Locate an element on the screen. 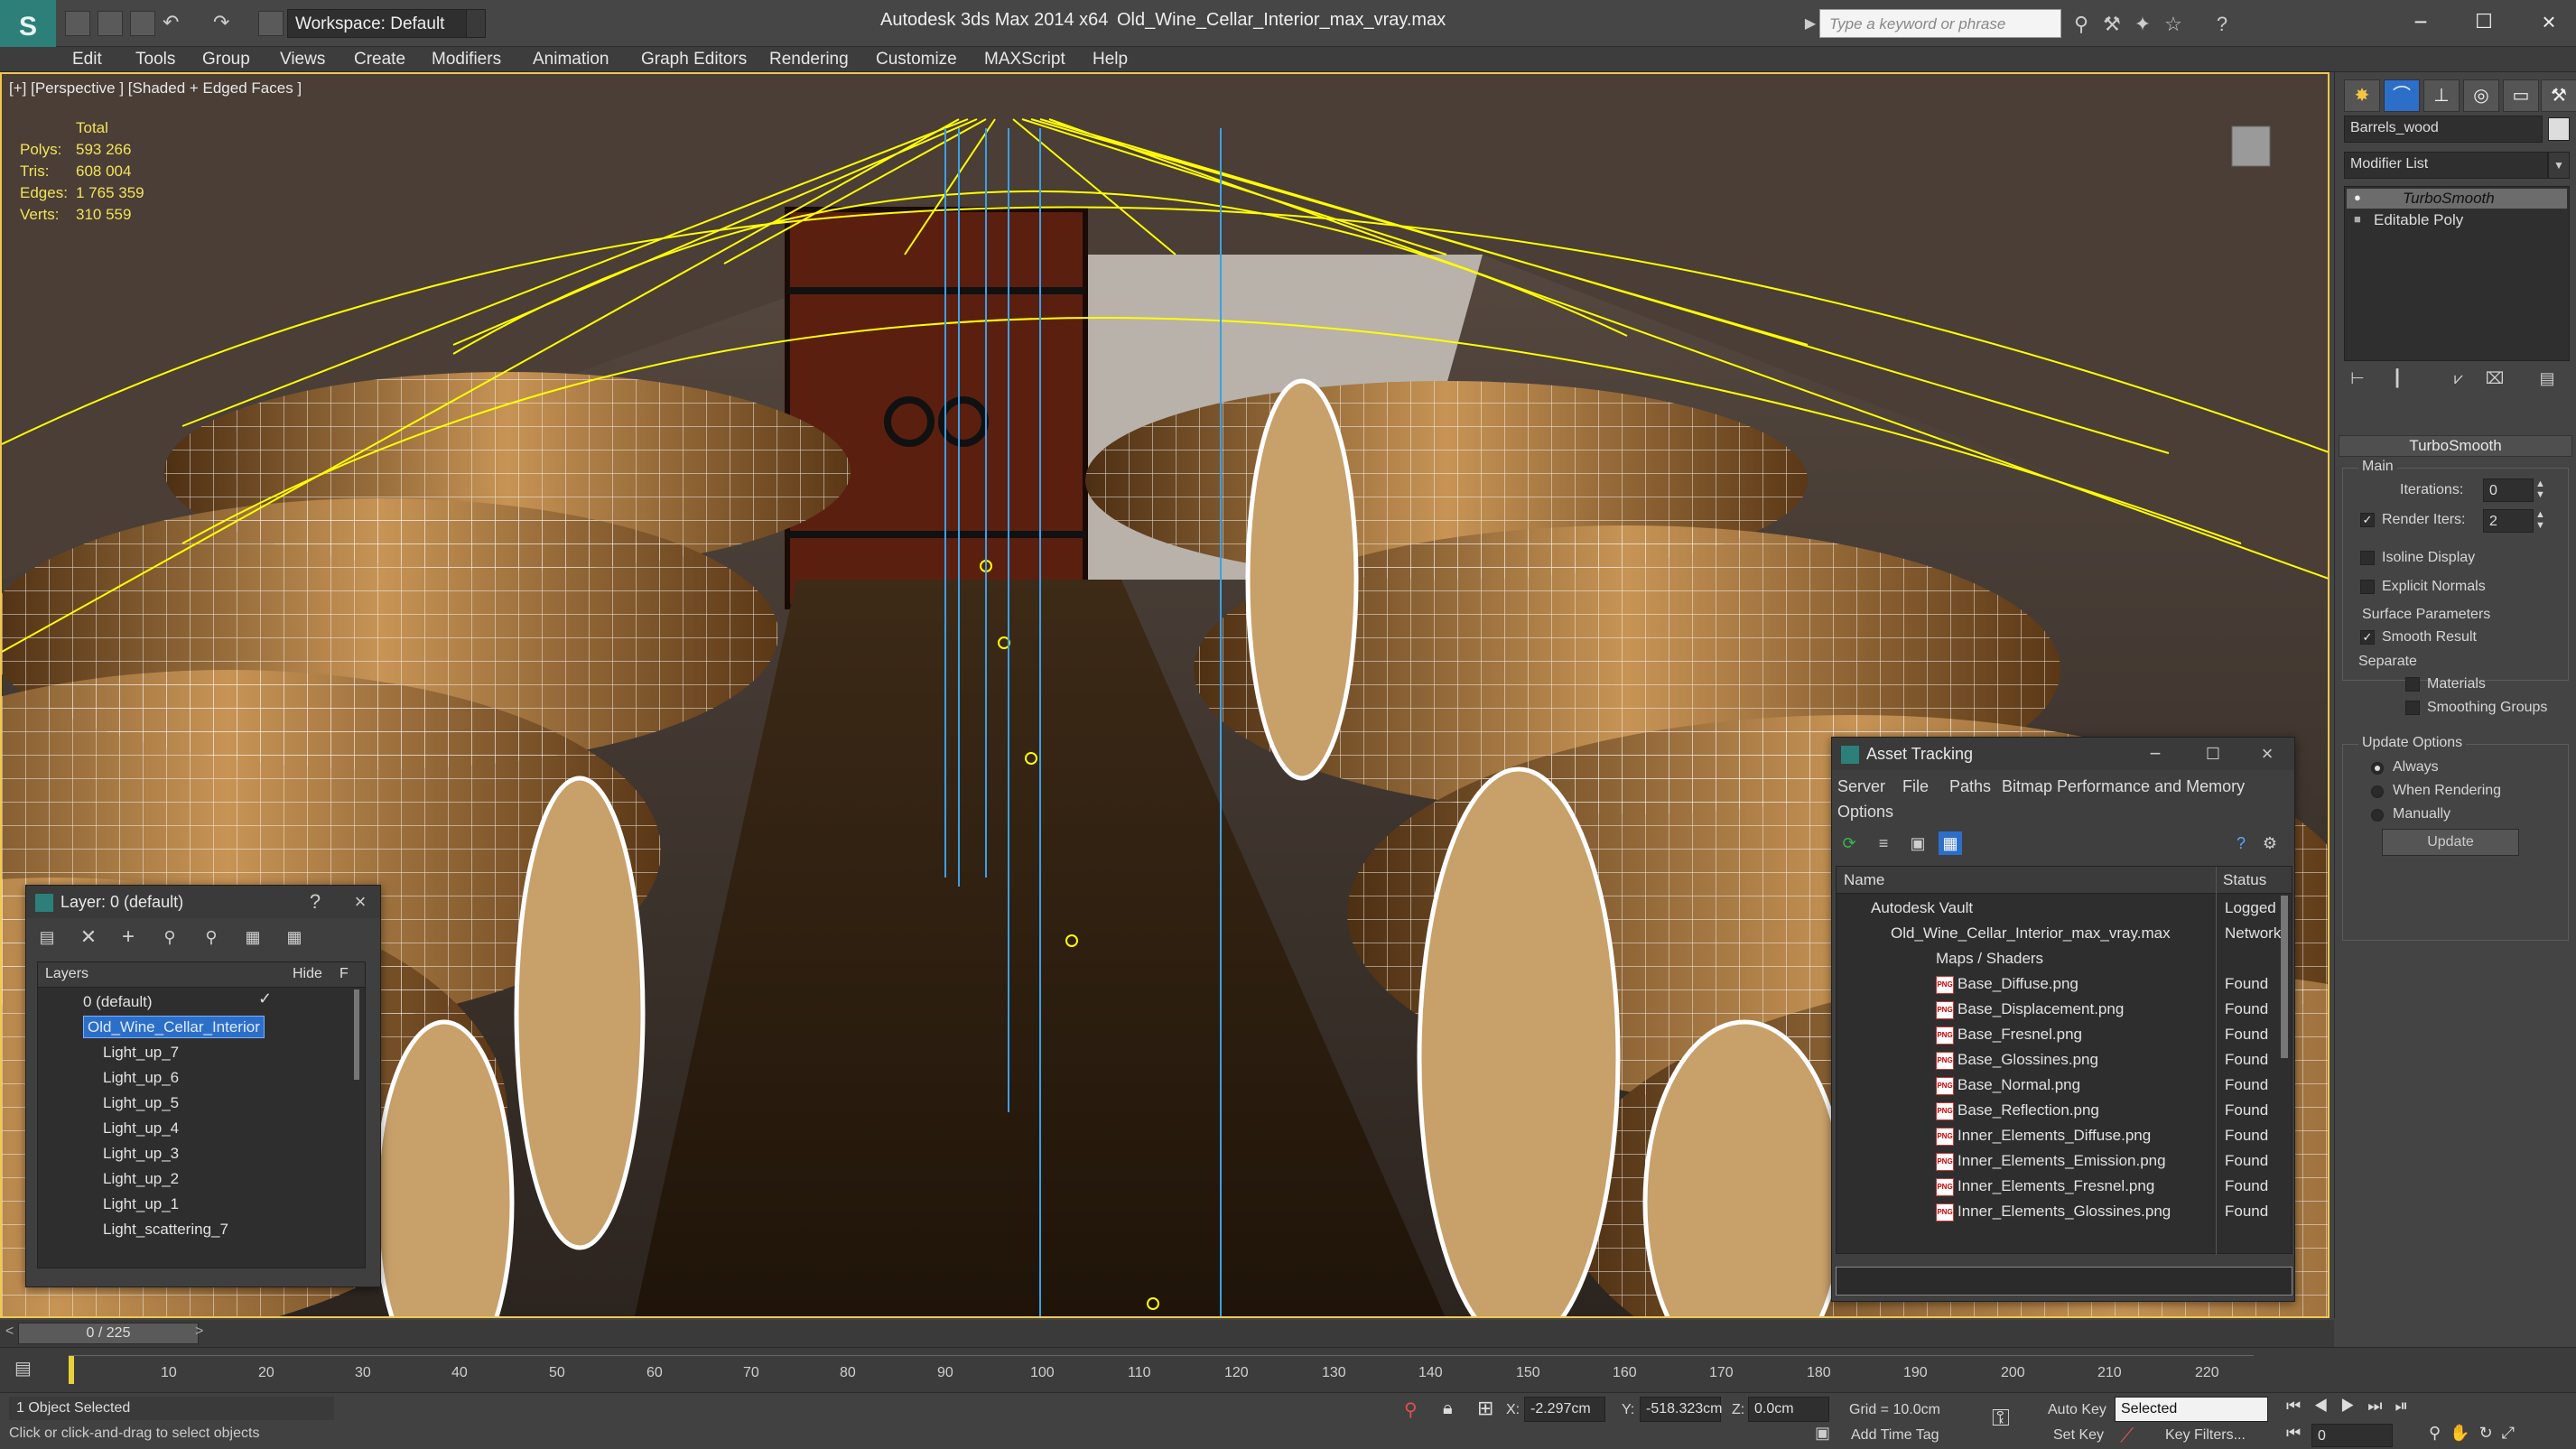 This screenshot has height=1449, width=2576. asset-row: PNG Base_Glossines.png is located at coordinates (2064, 1060).